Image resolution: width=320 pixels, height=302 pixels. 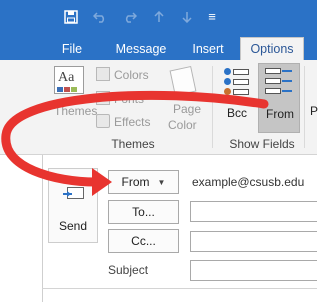 What do you see at coordinates (314, 111) in the screenshot?
I see `next-group-cut-label: P` at bounding box center [314, 111].